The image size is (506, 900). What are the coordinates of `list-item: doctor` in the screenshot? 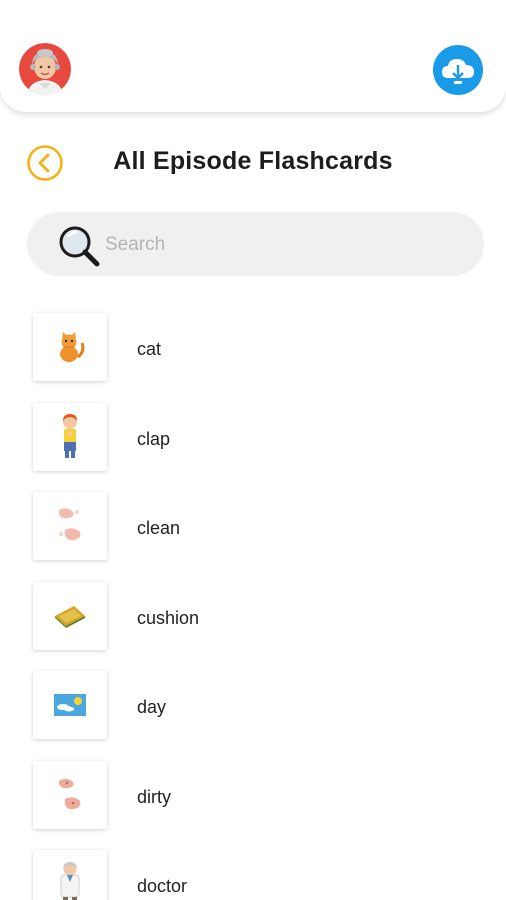 It's located at (253, 875).